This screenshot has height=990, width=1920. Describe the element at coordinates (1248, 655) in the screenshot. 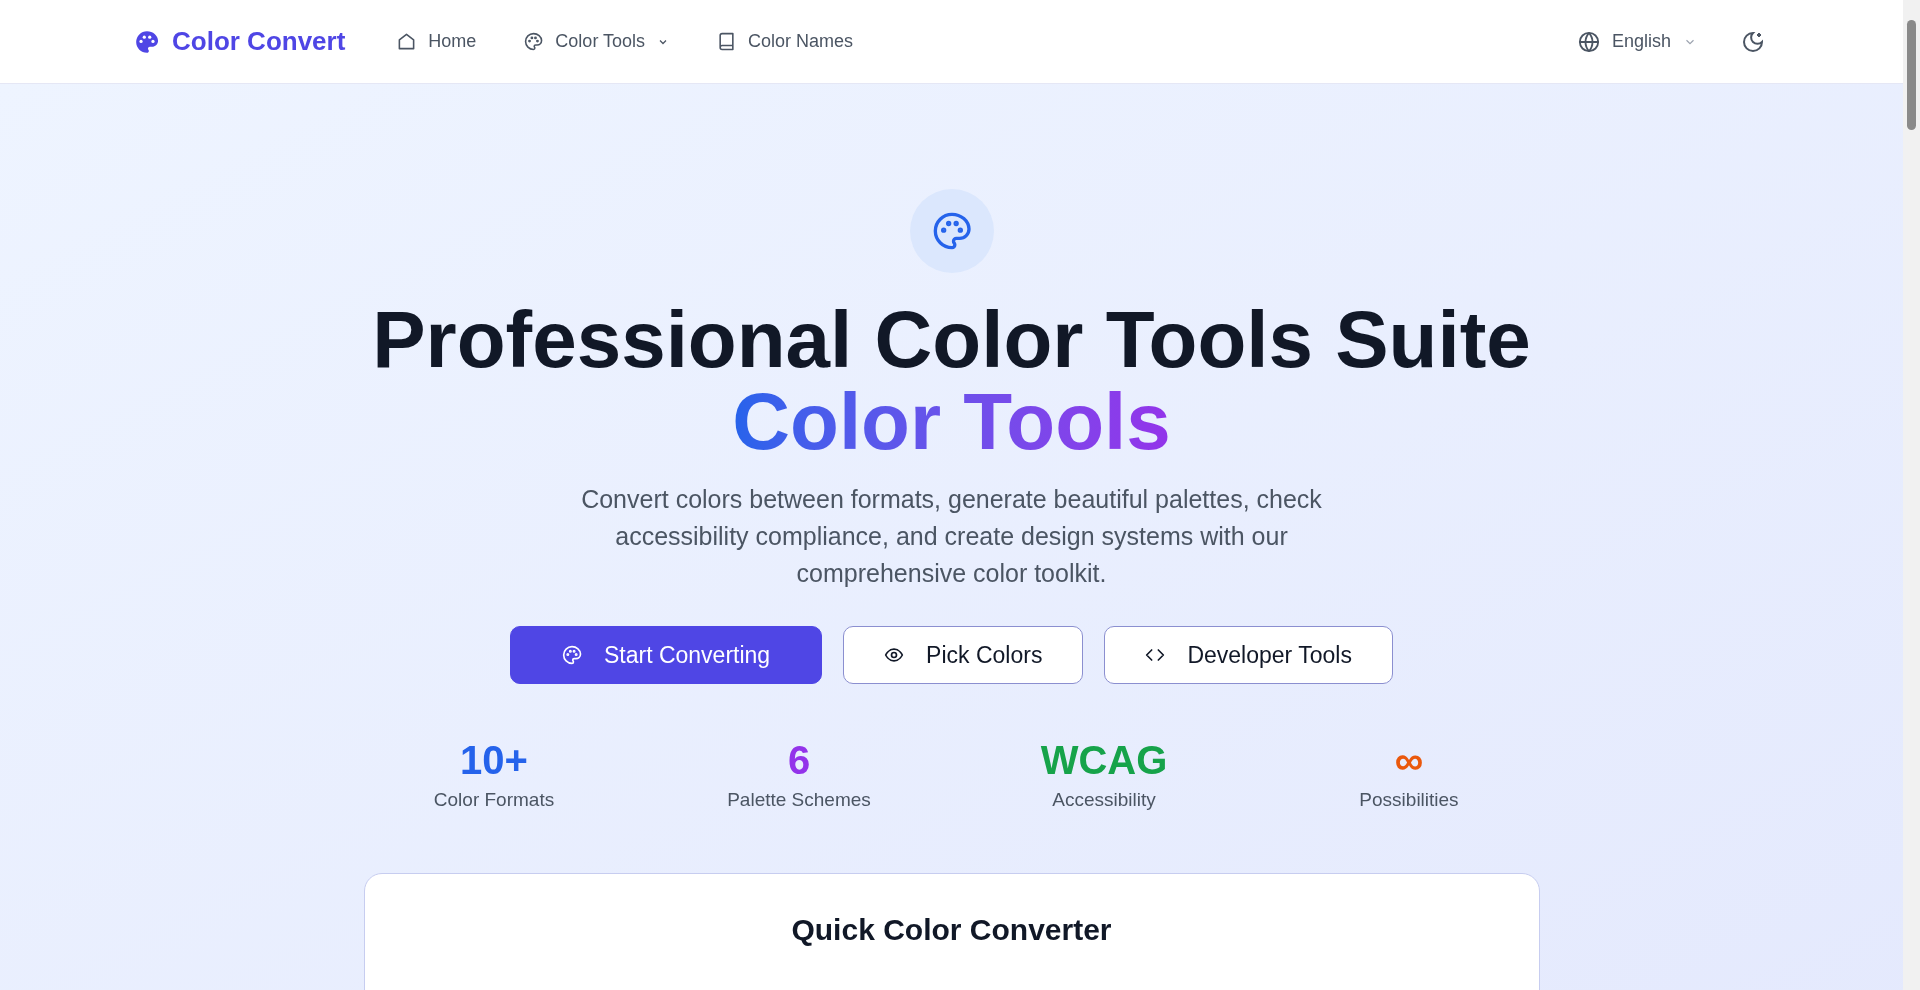

I see `action-button: Developer Tools` at that location.